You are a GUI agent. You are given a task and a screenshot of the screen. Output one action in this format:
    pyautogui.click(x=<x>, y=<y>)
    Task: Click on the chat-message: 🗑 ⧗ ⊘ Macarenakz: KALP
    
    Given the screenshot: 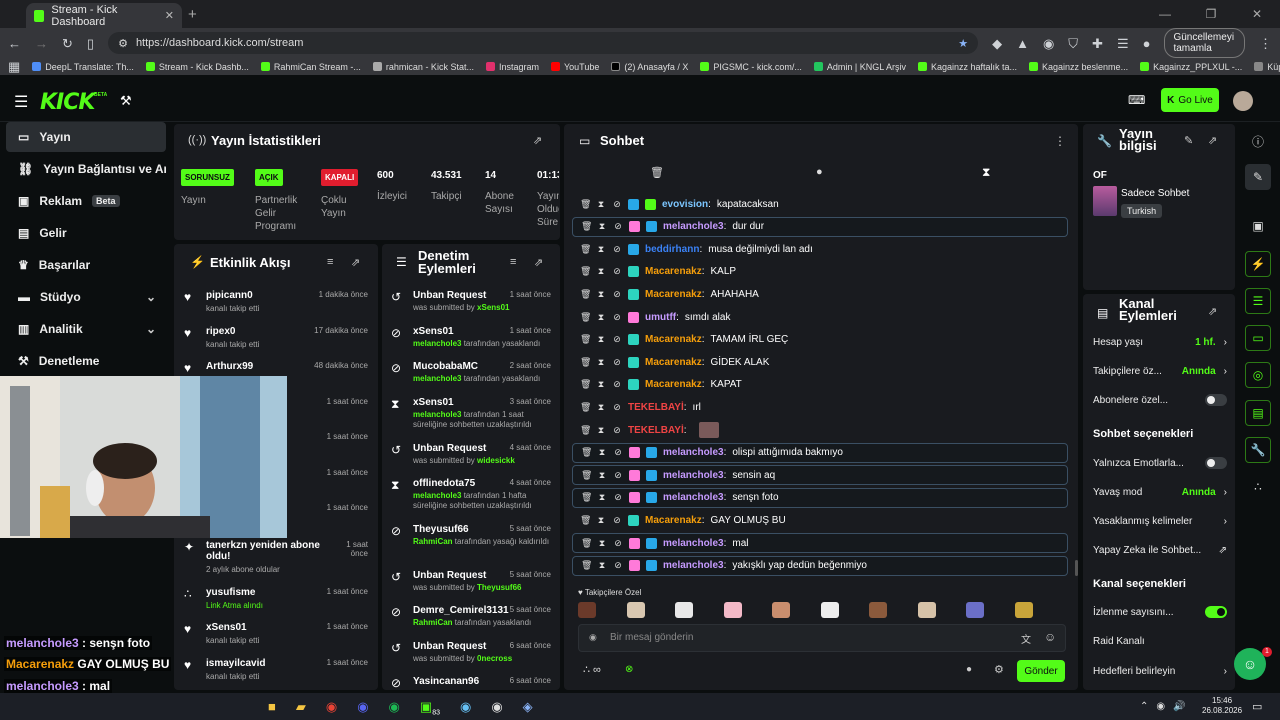 What is the action you would take?
    pyautogui.click(x=820, y=272)
    